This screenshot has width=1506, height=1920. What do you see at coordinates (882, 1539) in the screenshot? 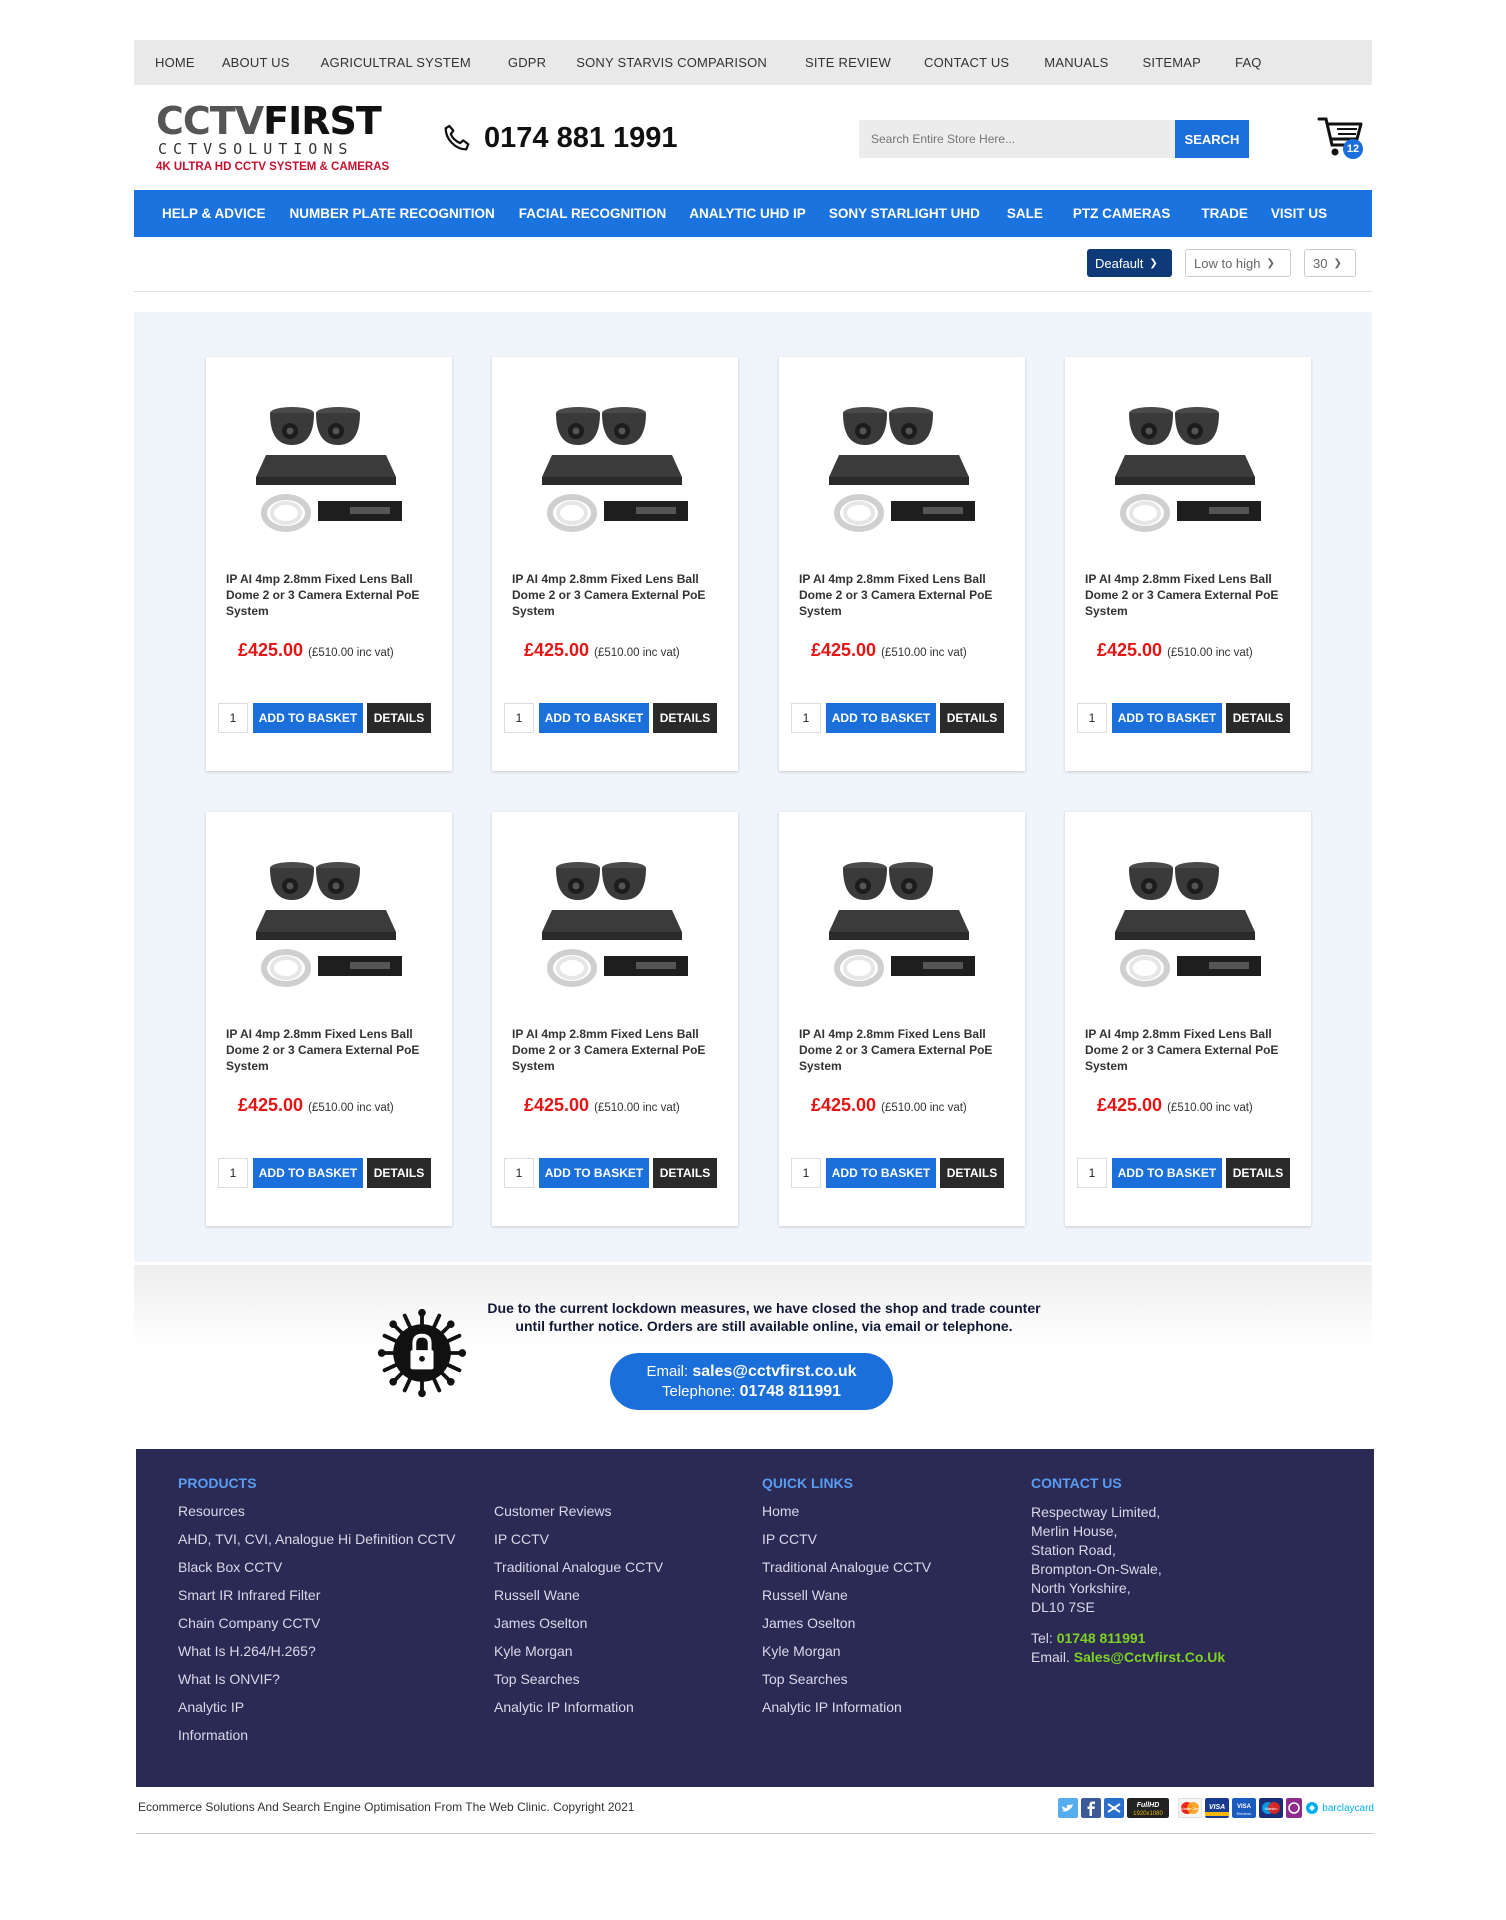
I see `footer-quick-link: IP CCTV` at bounding box center [882, 1539].